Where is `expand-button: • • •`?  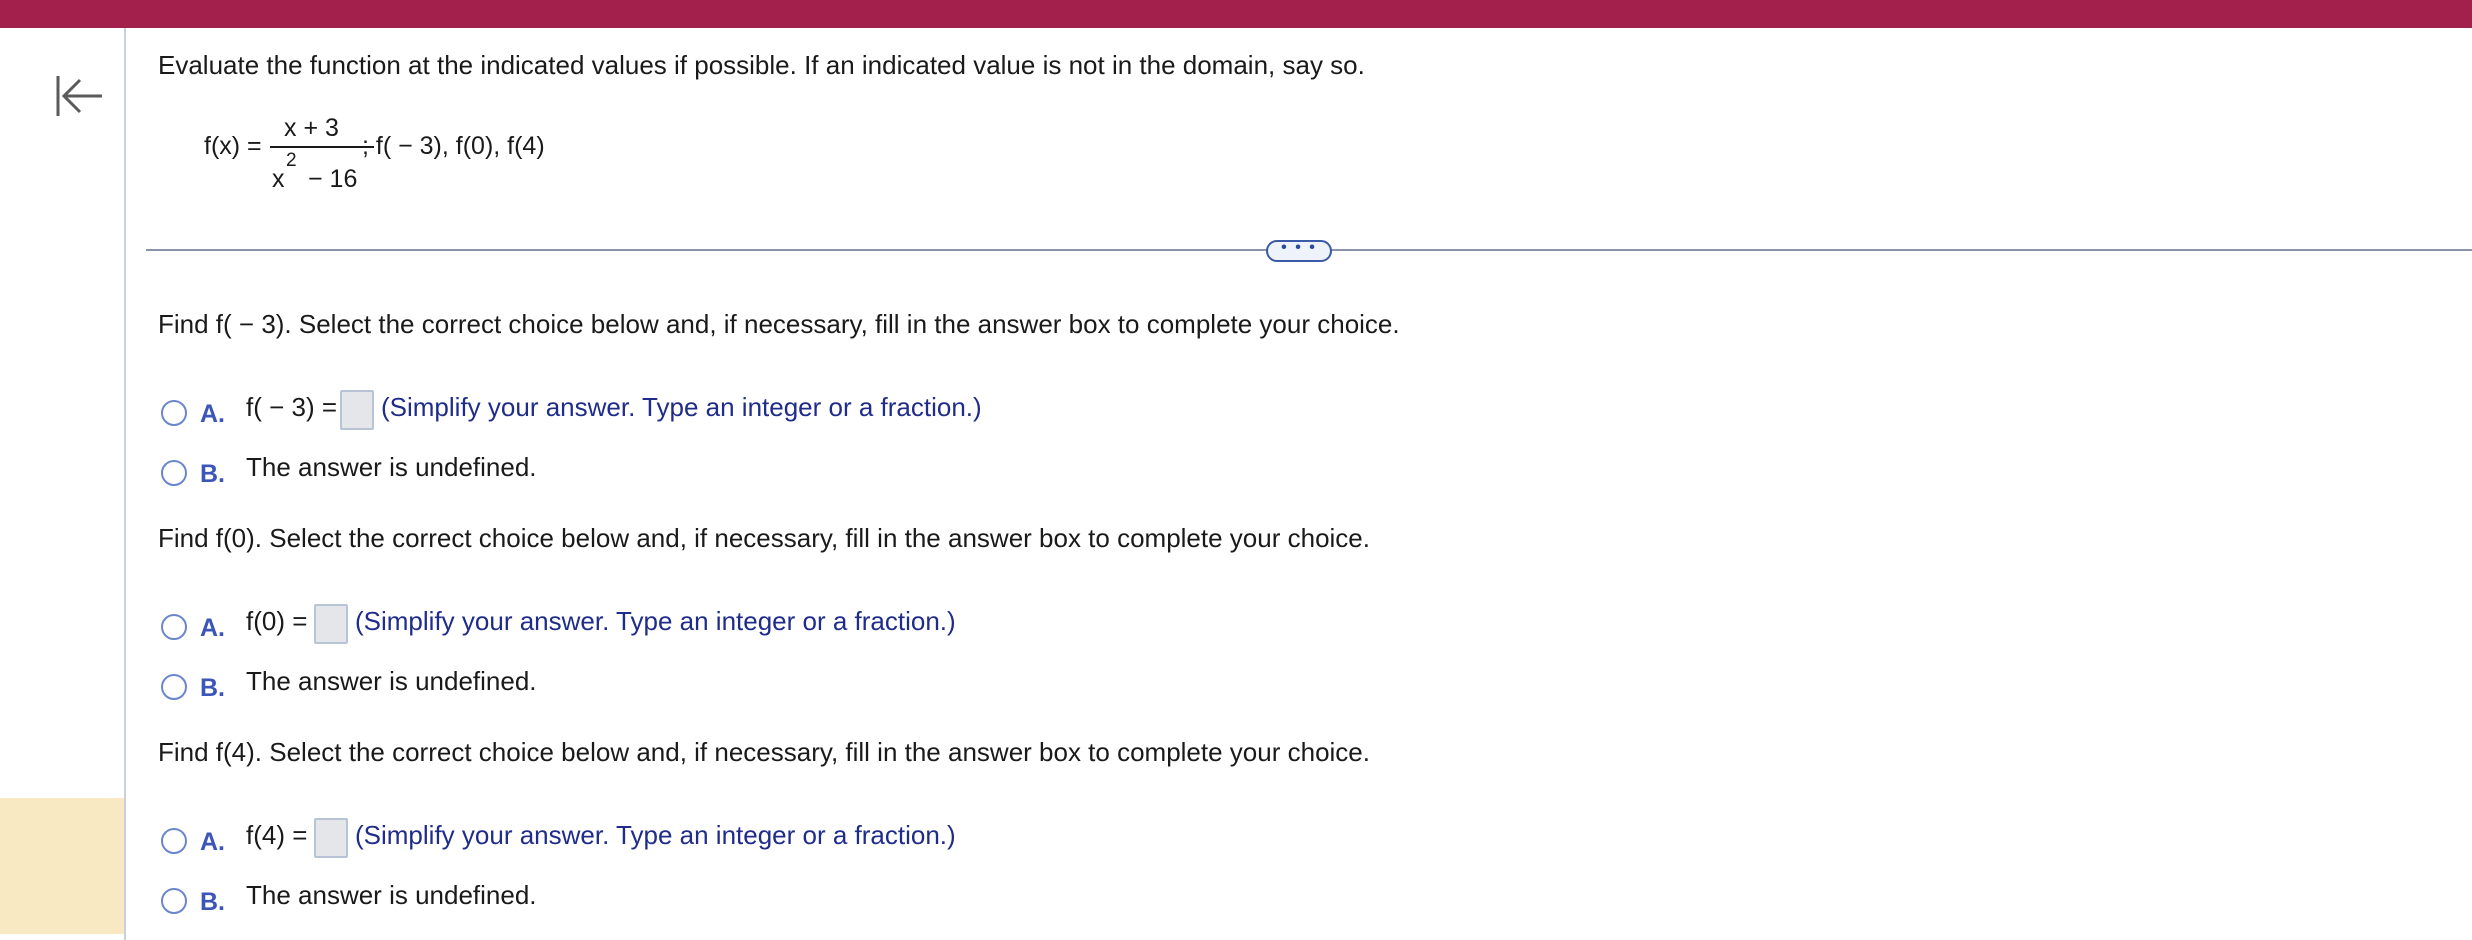 expand-button: • • • is located at coordinates (1299, 251).